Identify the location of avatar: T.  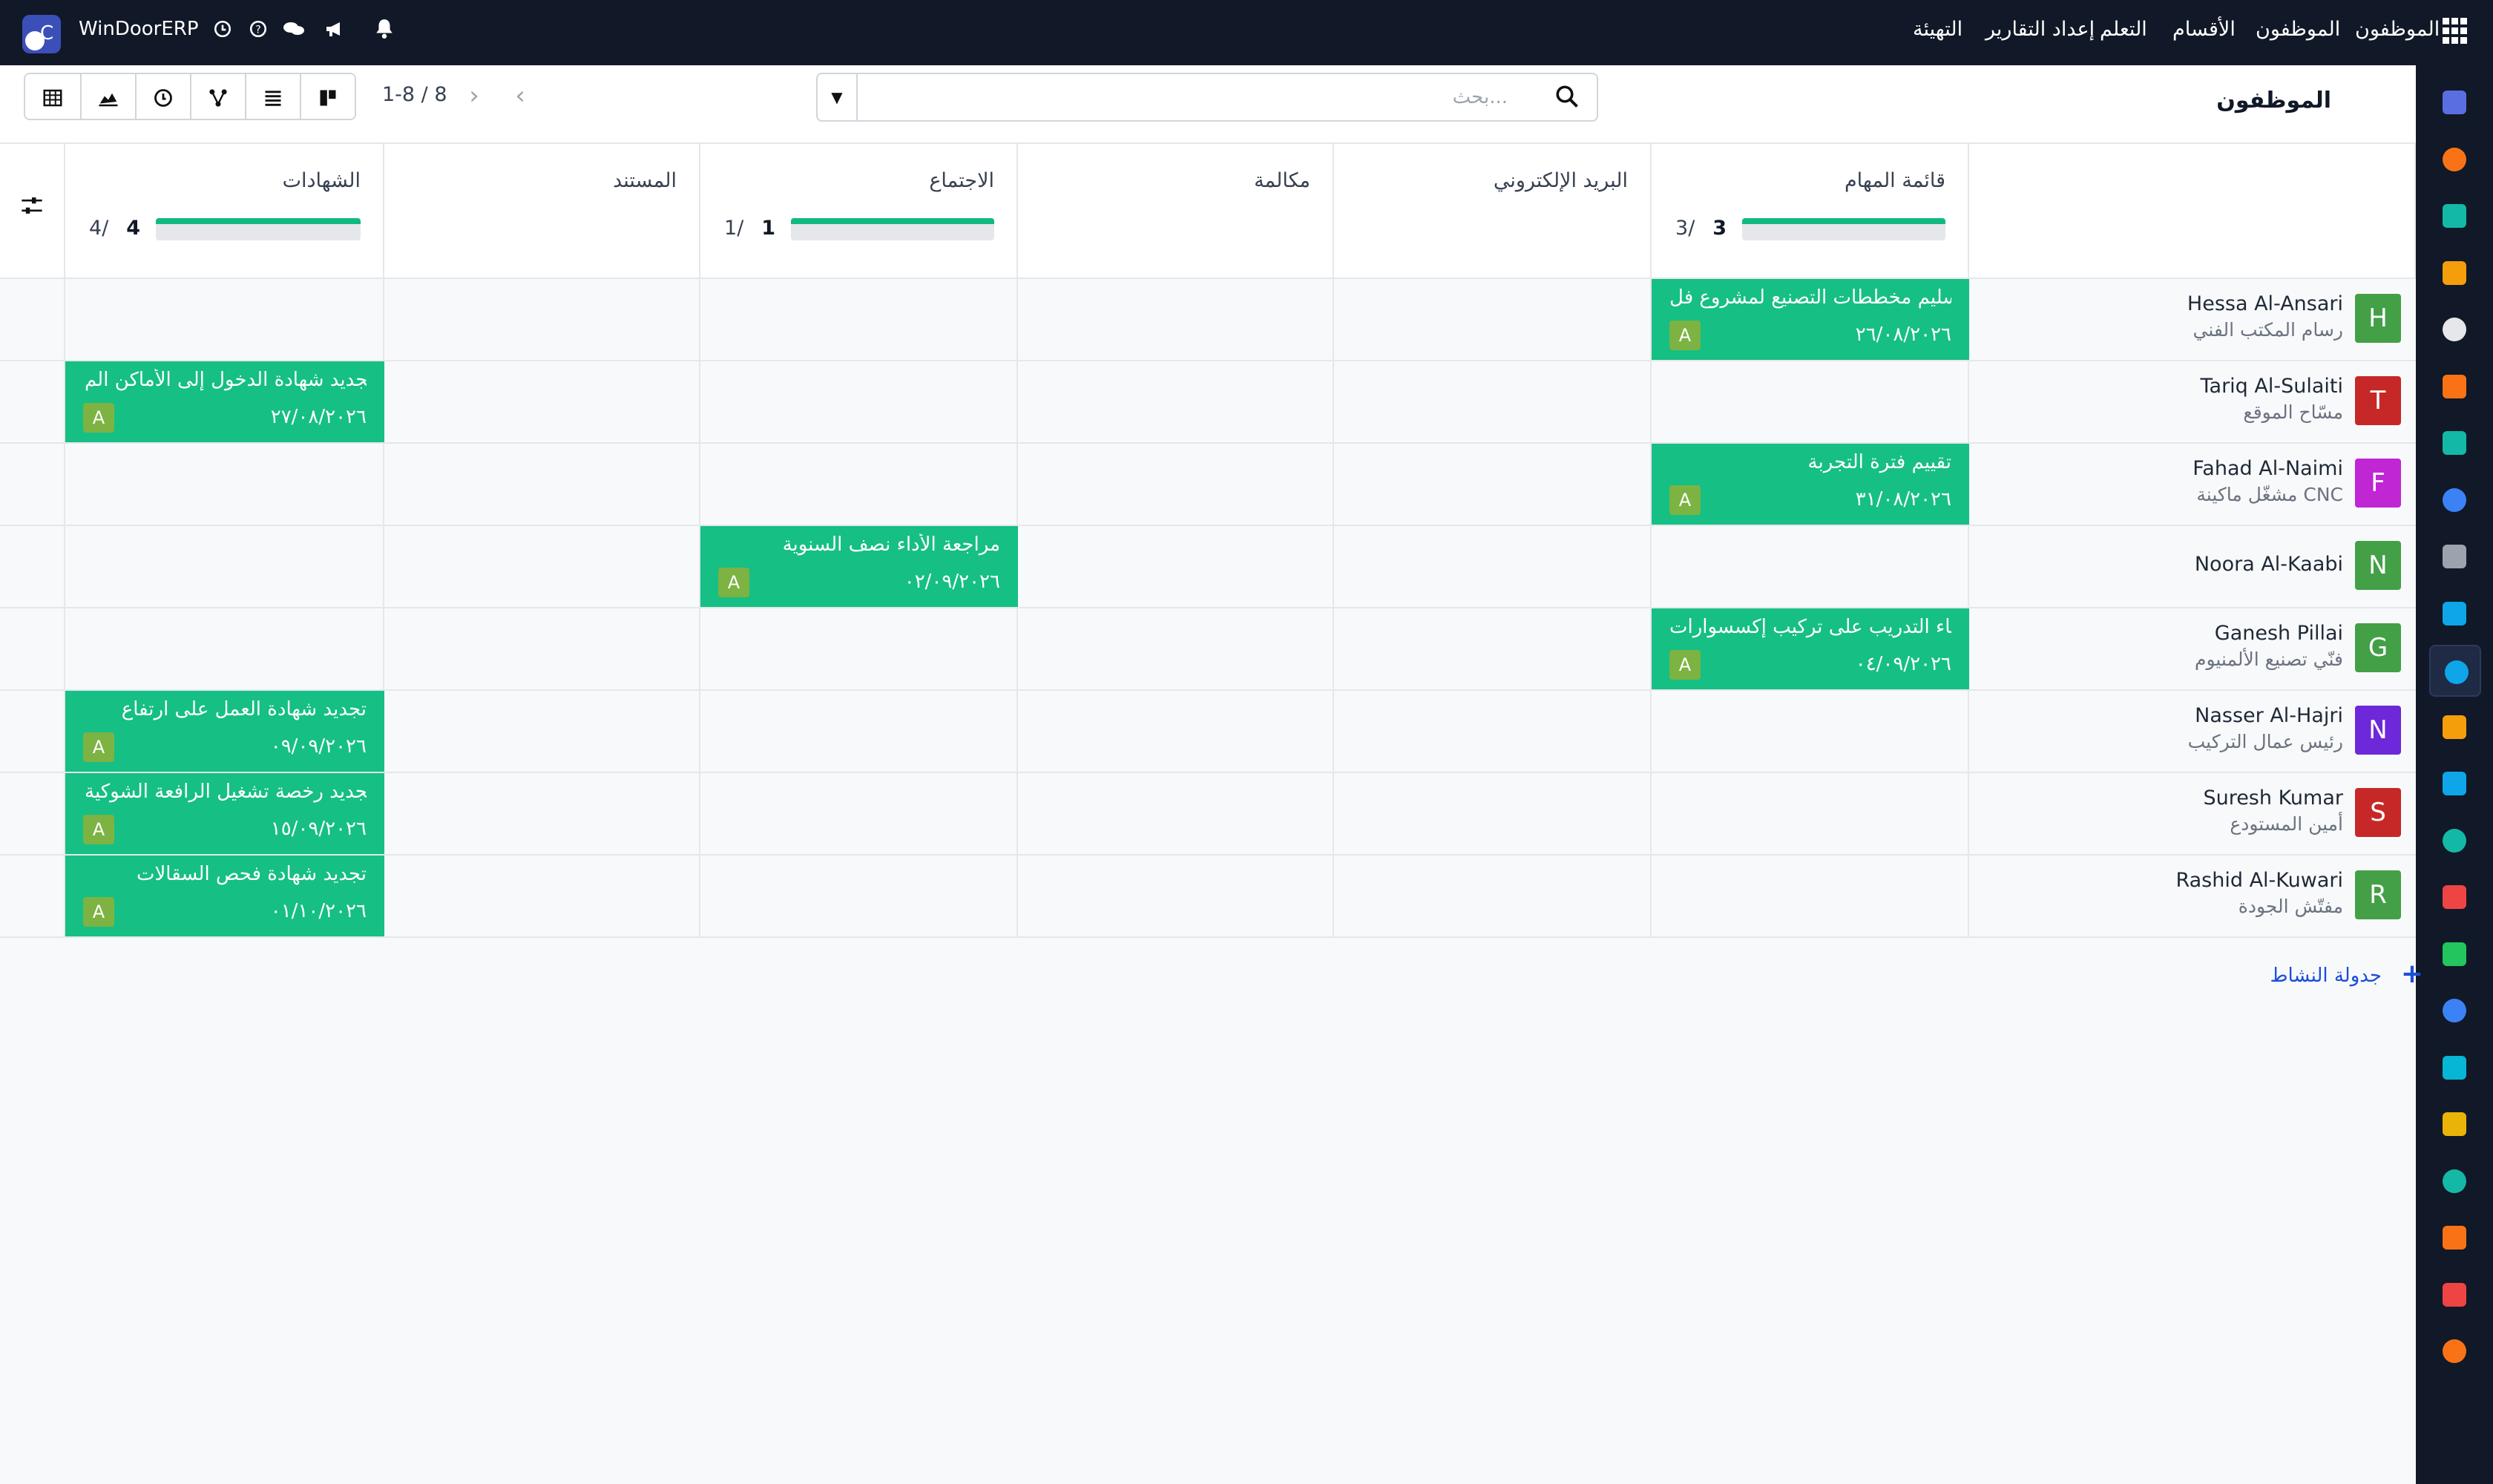
(2378, 400).